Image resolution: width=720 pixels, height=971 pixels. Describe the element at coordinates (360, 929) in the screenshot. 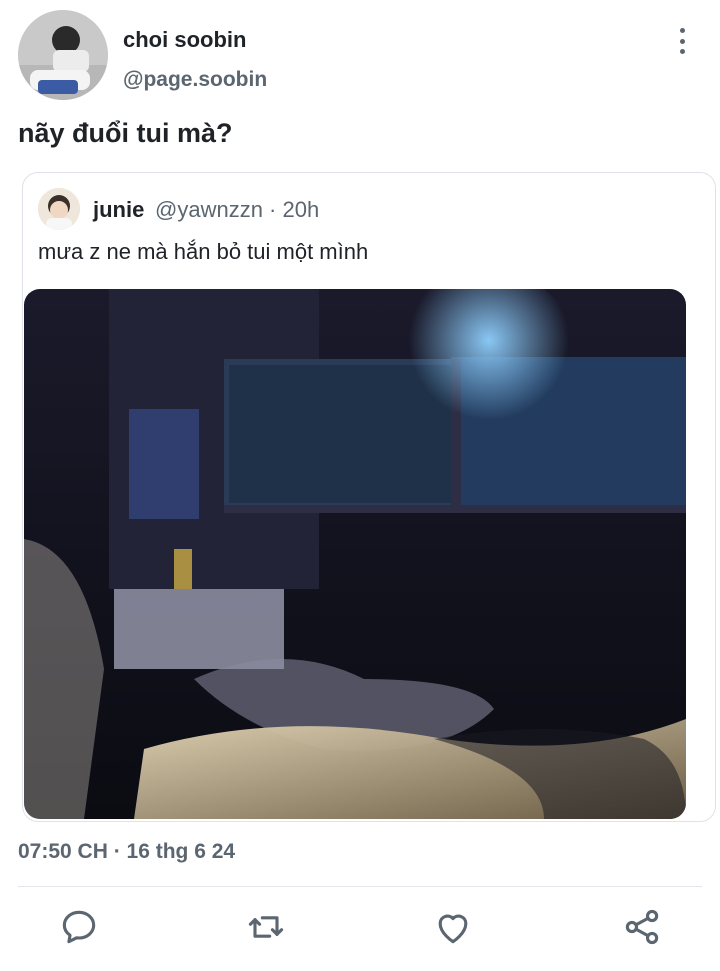

I see `post-actions` at that location.